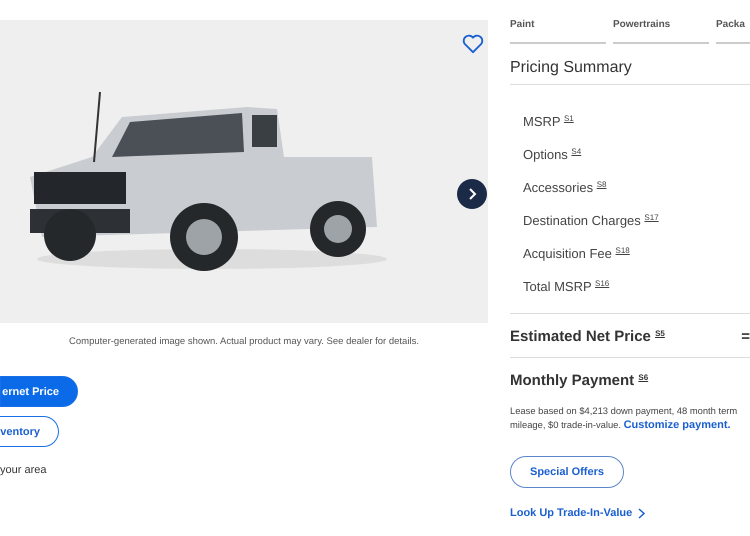 This screenshot has height=536, width=750. I want to click on next-image-button, so click(472, 194).